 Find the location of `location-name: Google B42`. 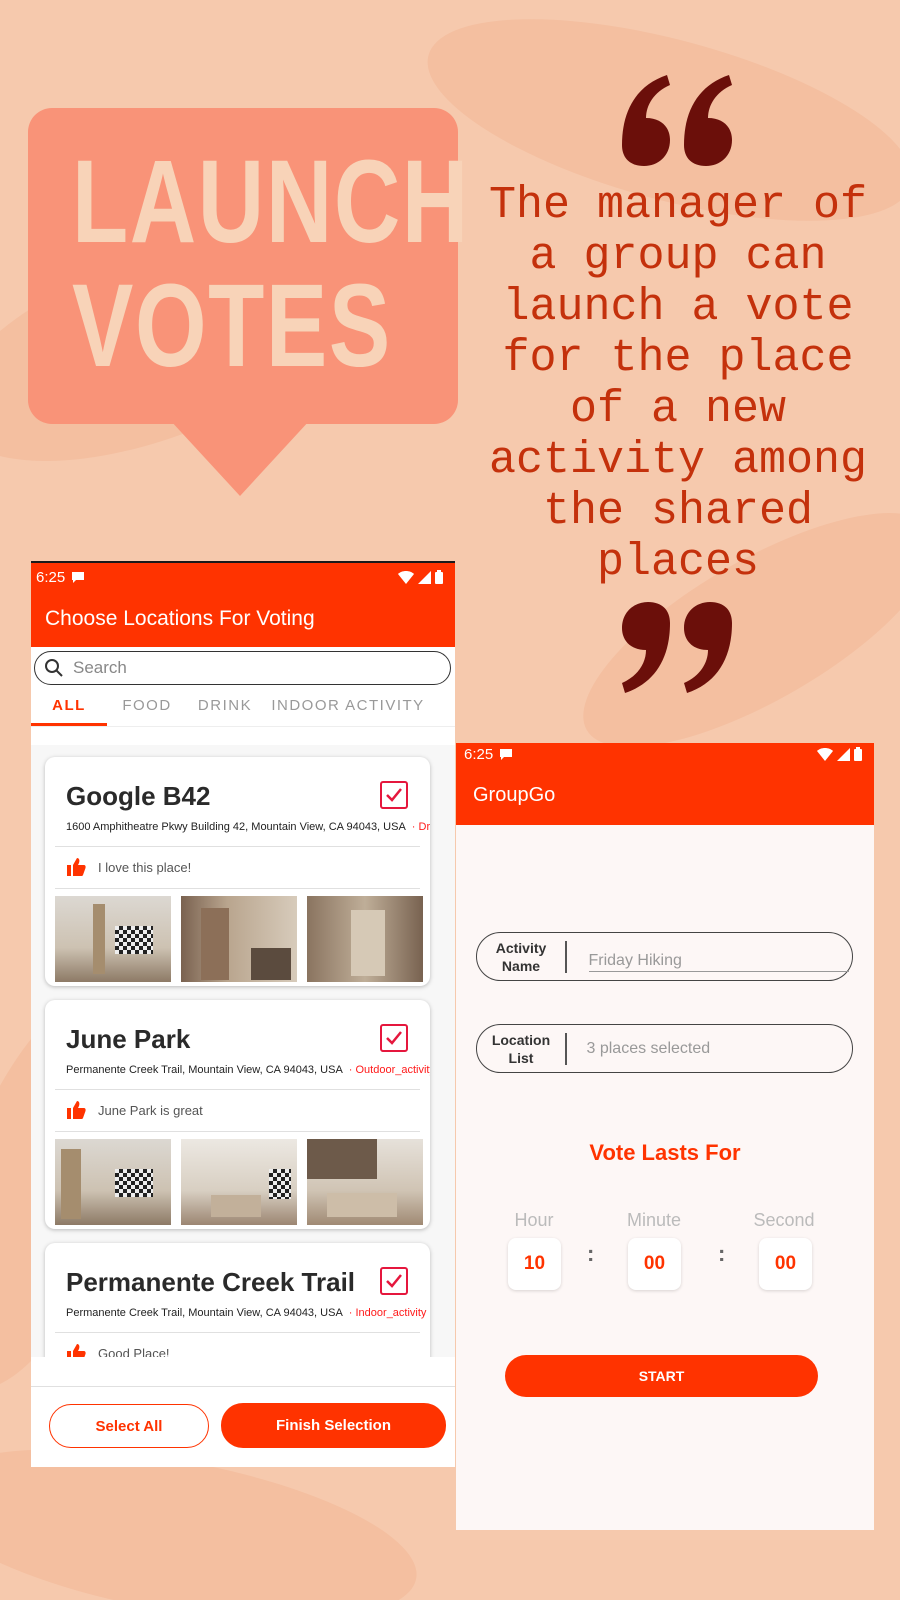

location-name: Google B42 is located at coordinates (138, 796).